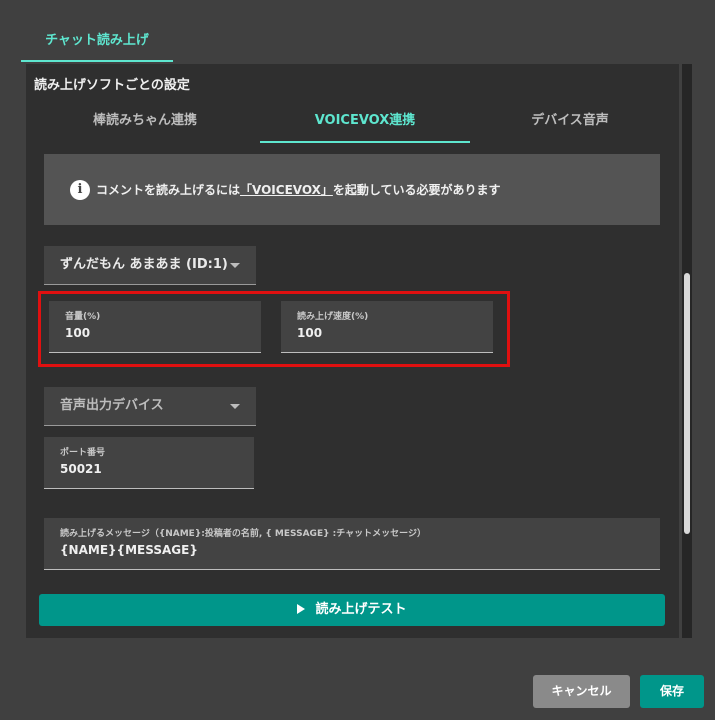 The image size is (715, 720). I want to click on message-value: {NAME}{MESSAGE}, so click(129, 550).